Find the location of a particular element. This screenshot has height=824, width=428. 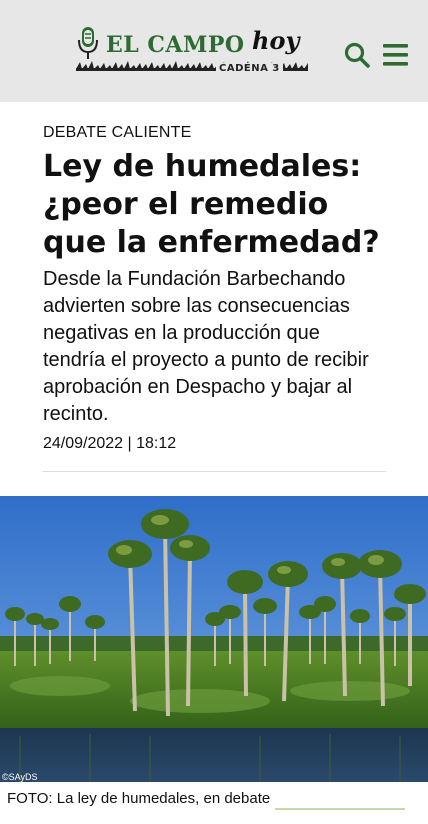

hamburger-menu-icon is located at coordinates (395, 55).